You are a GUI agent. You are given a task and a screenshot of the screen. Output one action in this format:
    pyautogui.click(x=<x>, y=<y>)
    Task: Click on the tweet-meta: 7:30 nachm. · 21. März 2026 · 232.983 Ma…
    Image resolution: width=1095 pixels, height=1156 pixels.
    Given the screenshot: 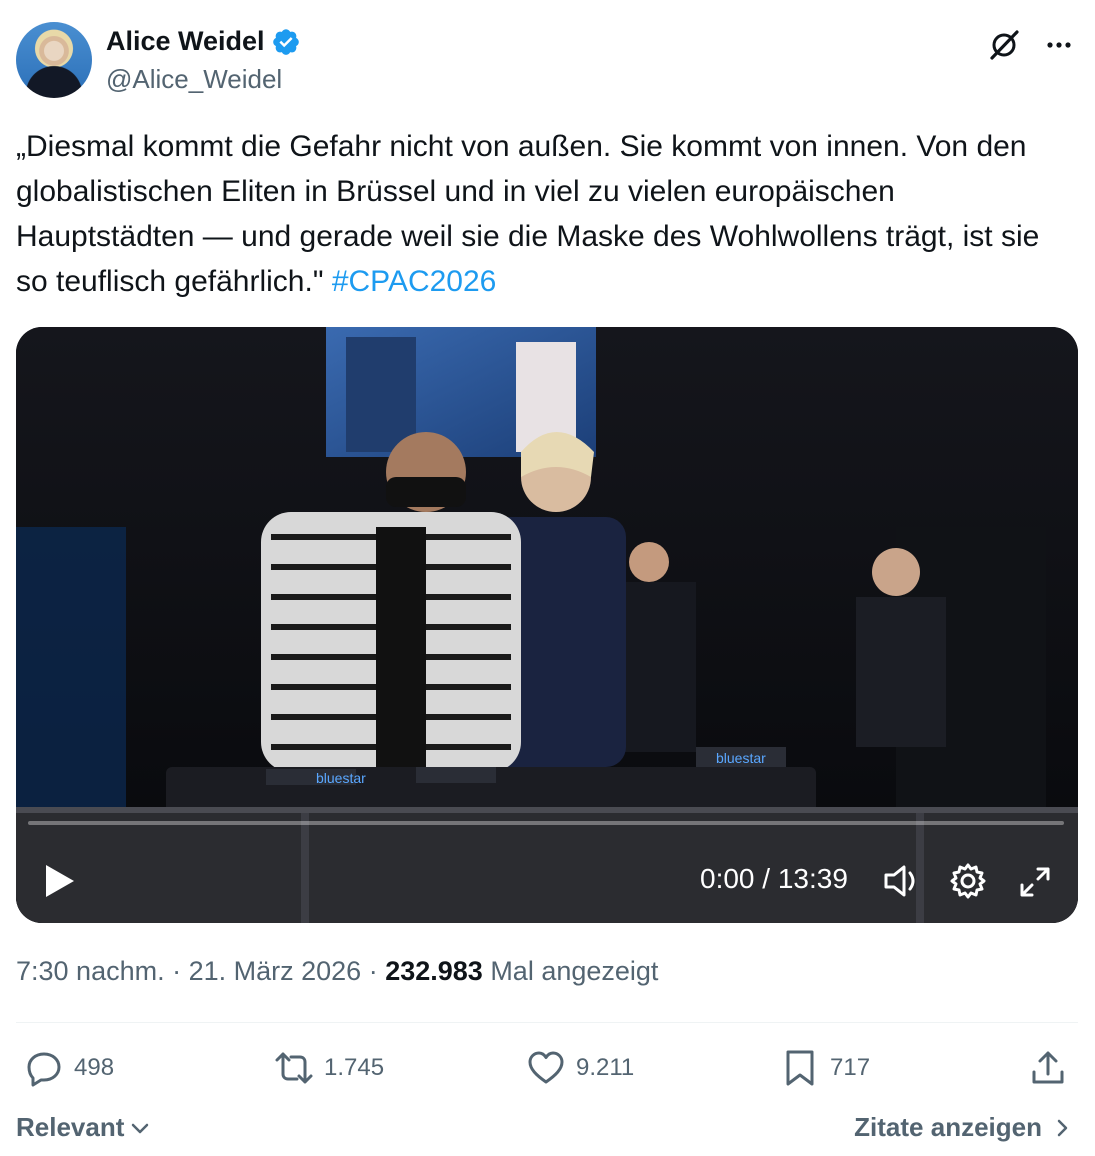 What is the action you would take?
    pyautogui.click(x=337, y=971)
    